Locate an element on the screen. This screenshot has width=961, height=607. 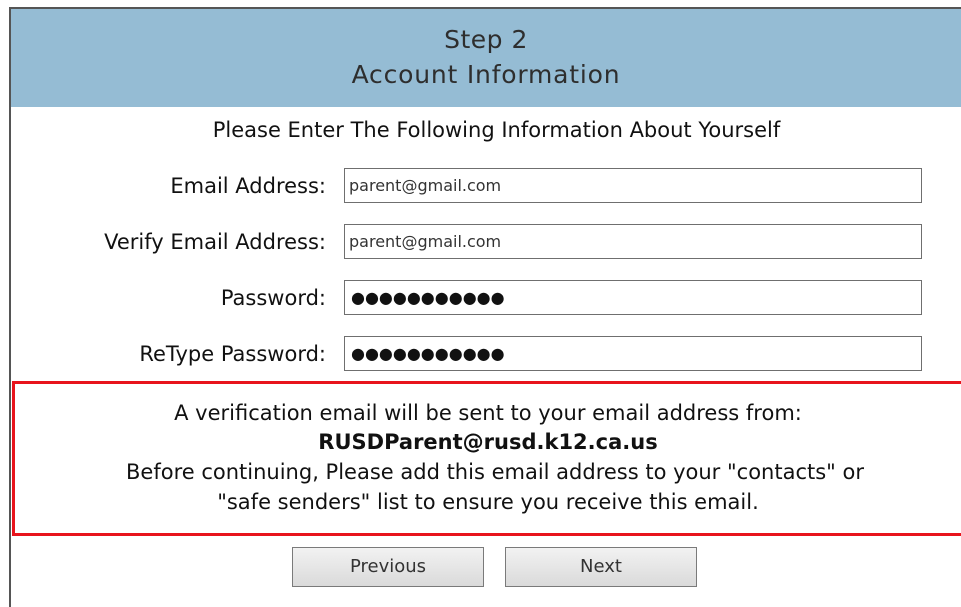
next-button: Next is located at coordinates (601, 567).